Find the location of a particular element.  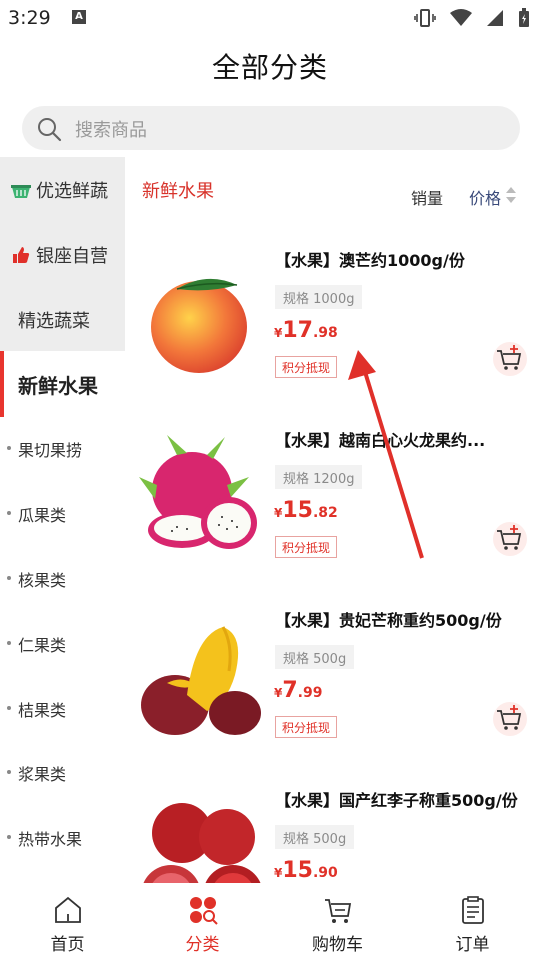

sidebar-subitem: 仁果类 is located at coordinates (62, 643).